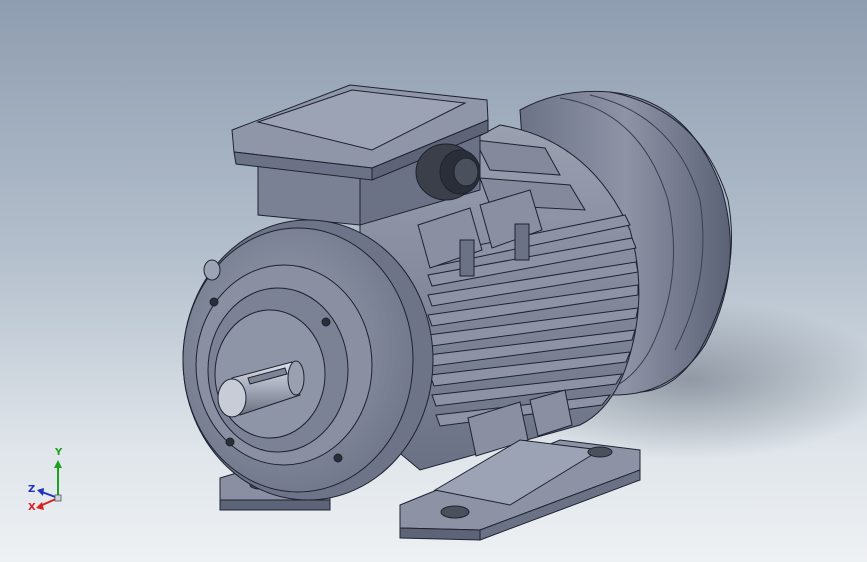 The width and height of the screenshot is (867, 562). I want to click on z-axis-label: Z, so click(31, 489).